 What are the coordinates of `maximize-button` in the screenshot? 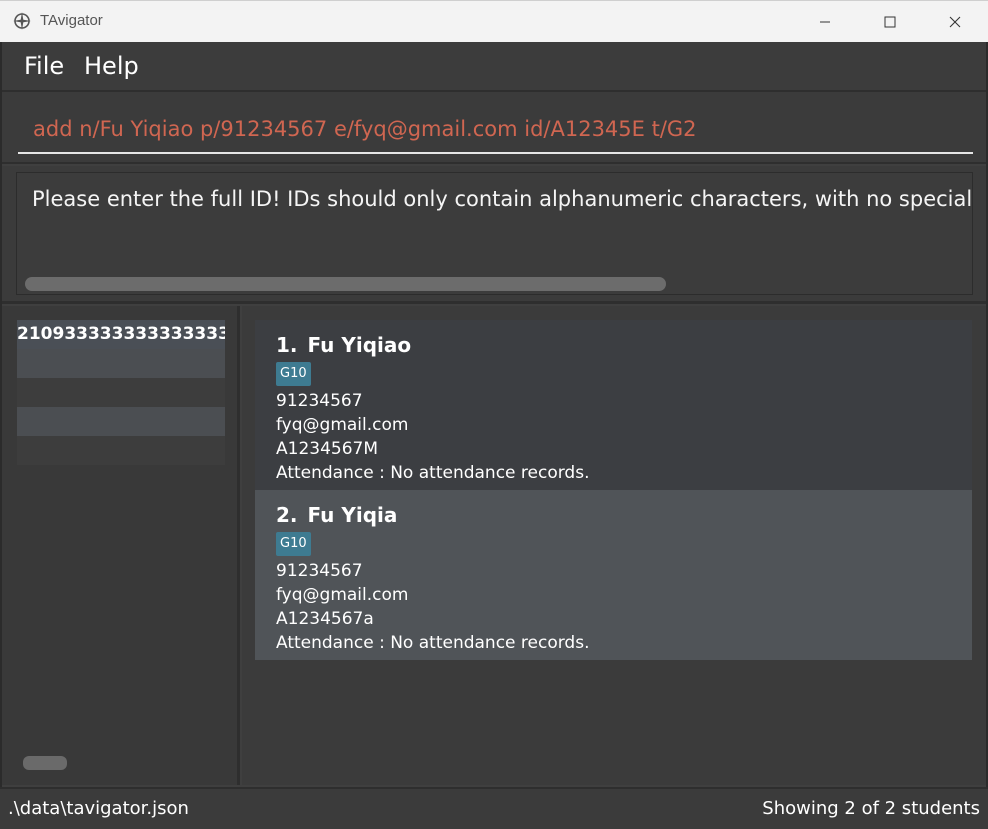 It's located at (890, 22).